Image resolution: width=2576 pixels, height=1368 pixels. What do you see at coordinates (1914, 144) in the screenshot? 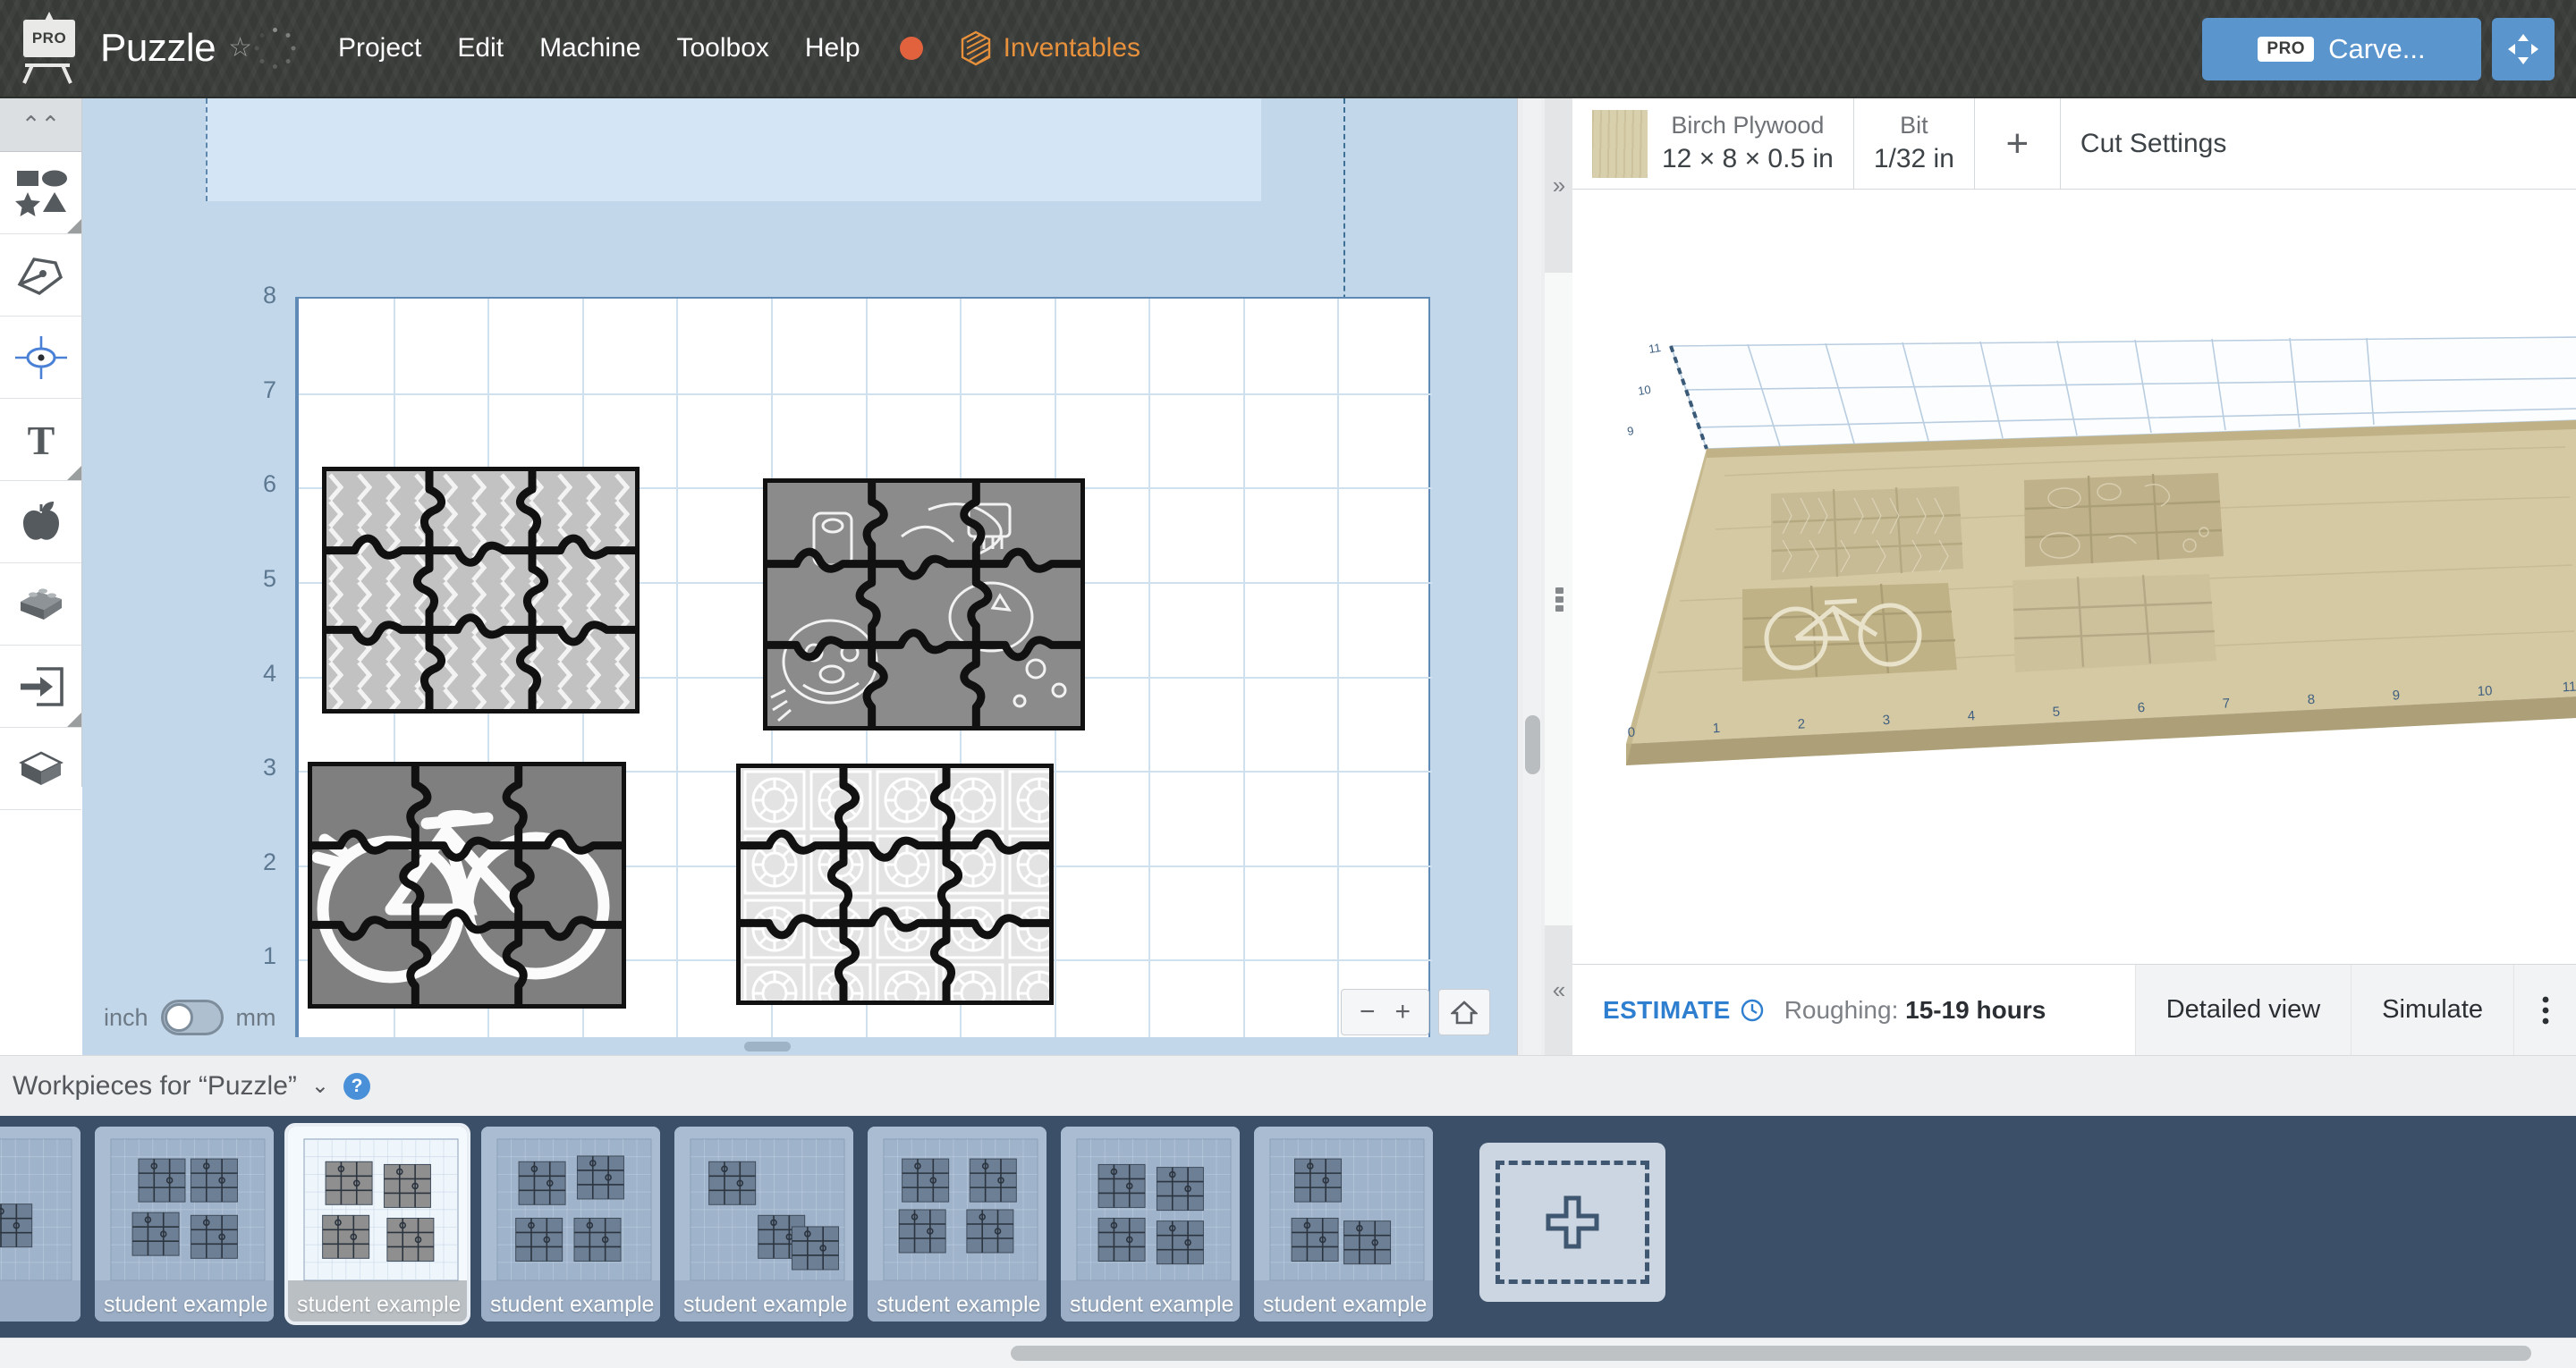
I see `bit-selector: Bit 1/32 in` at bounding box center [1914, 144].